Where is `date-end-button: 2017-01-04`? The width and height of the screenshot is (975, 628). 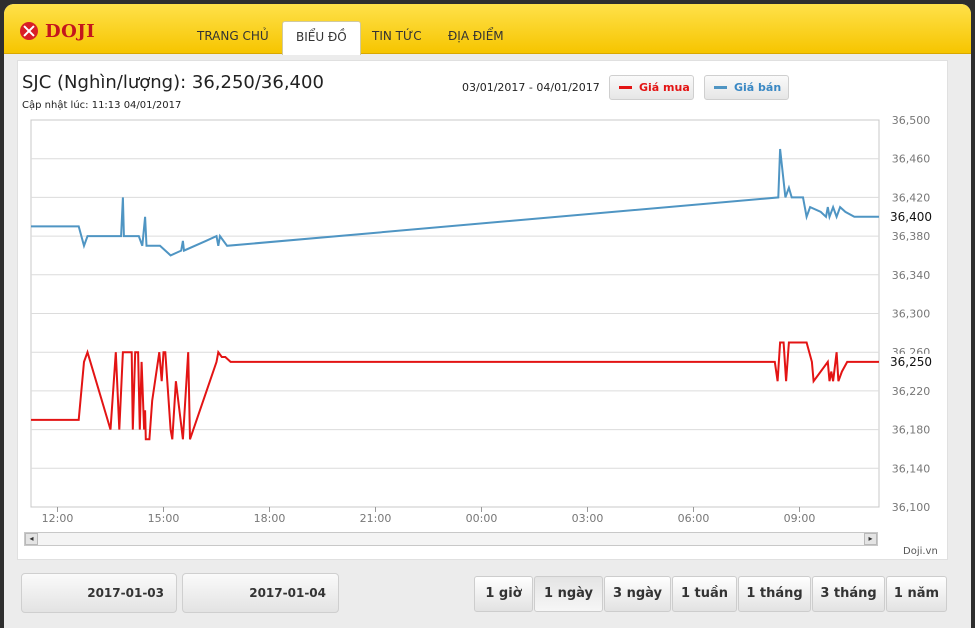 date-end-button: 2017-01-04 is located at coordinates (260, 593).